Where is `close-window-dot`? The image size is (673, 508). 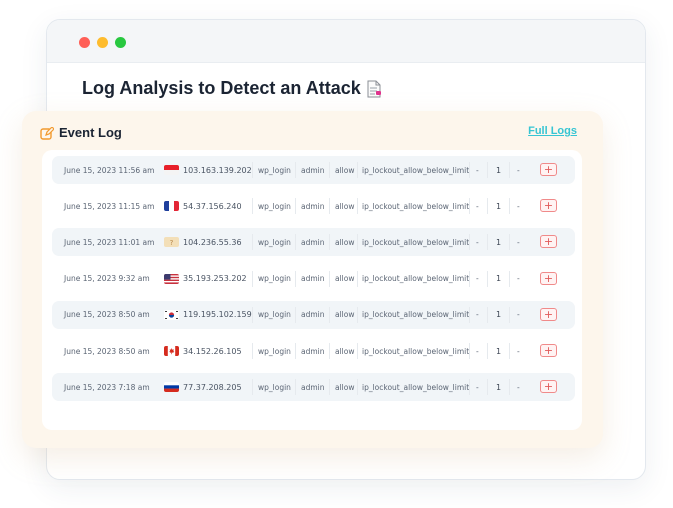 close-window-dot is located at coordinates (84, 42).